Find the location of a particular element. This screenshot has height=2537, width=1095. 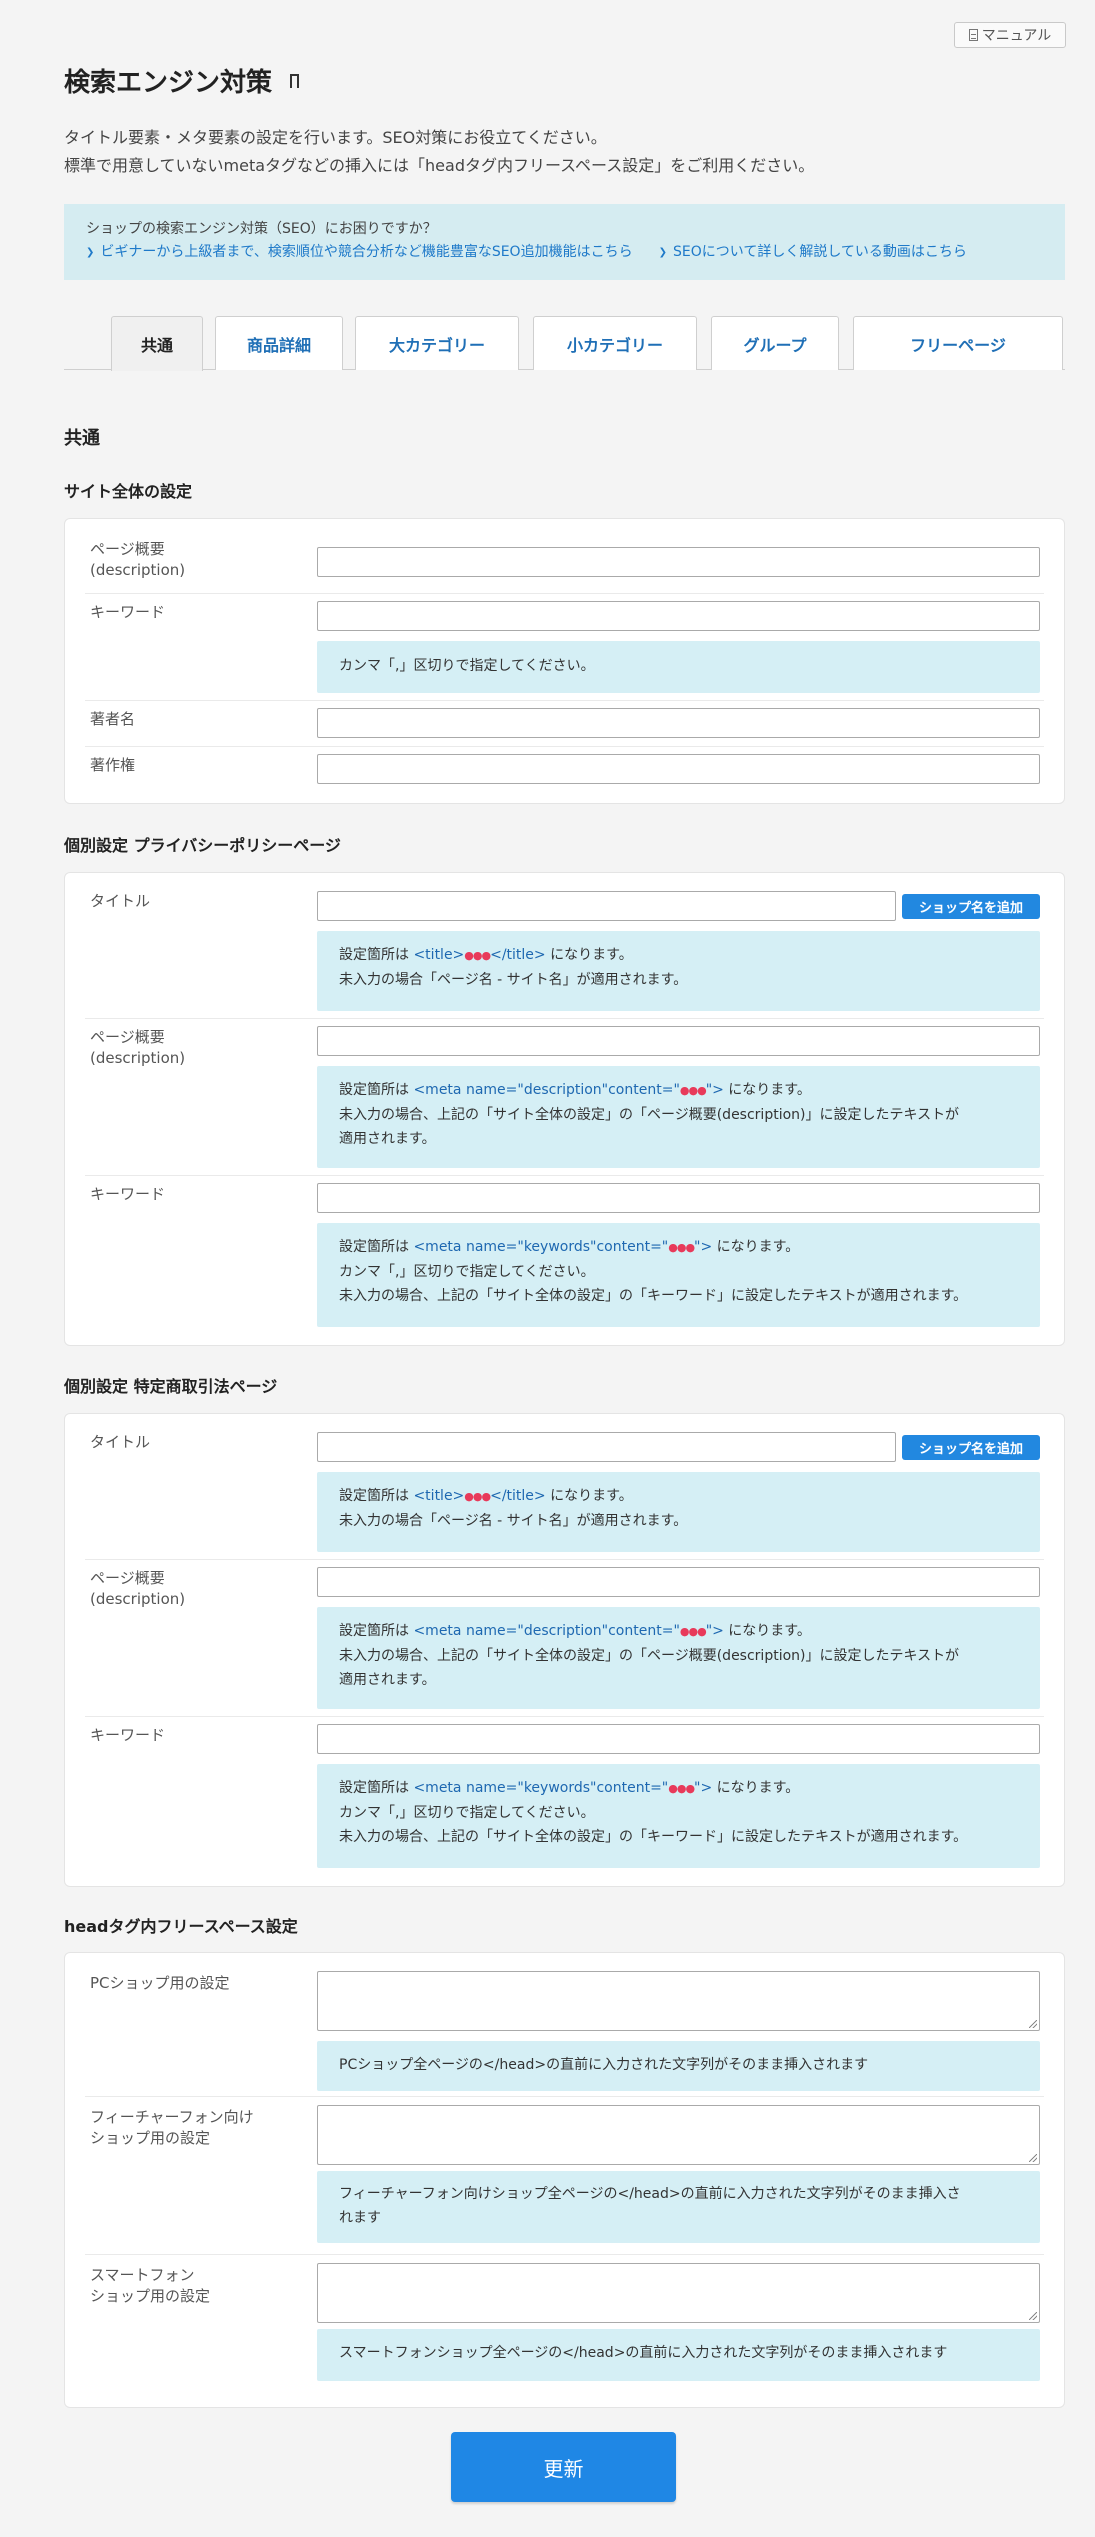

note-text: 未入力の場合「ページ名 - サイト名」が適用されます。 is located at coordinates (513, 980).